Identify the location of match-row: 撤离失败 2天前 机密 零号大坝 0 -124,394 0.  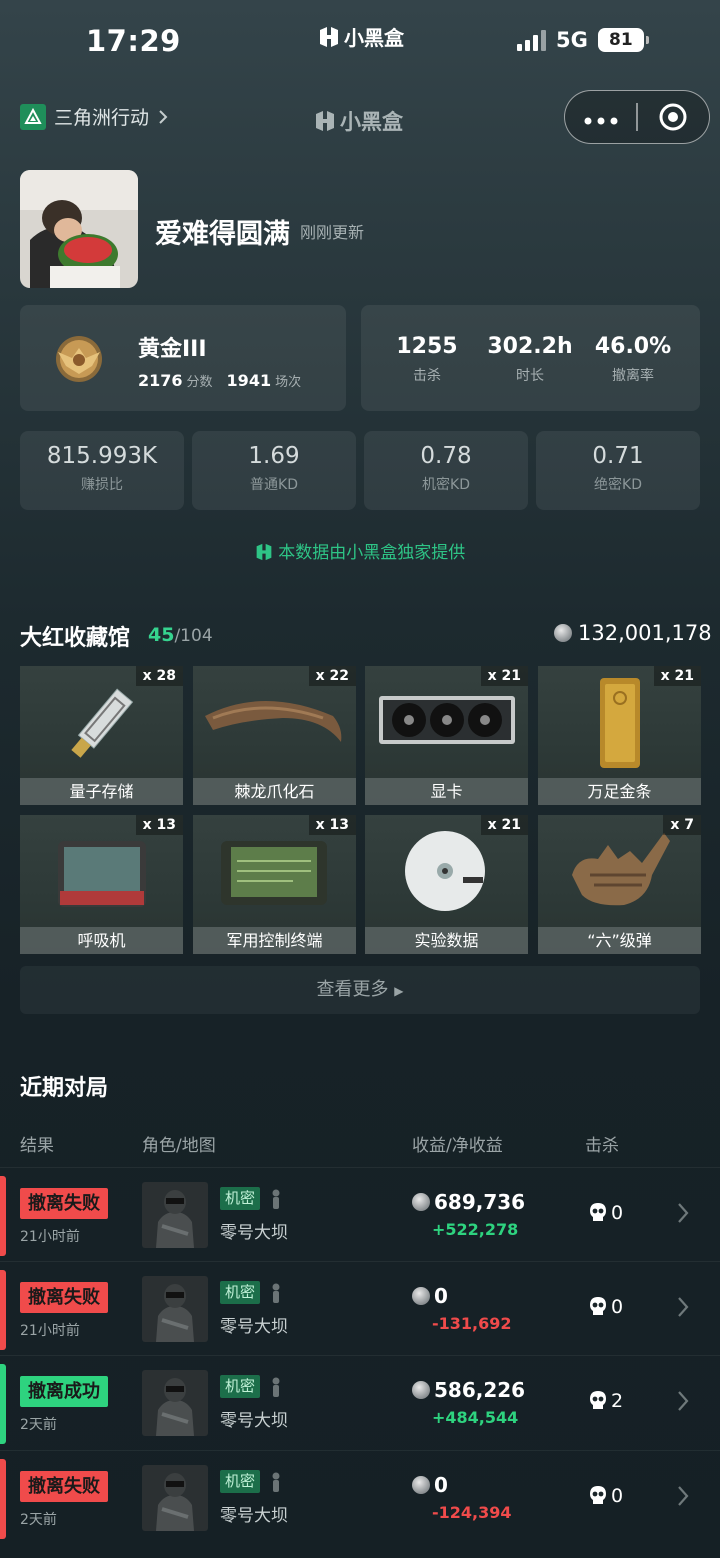
(360, 1495).